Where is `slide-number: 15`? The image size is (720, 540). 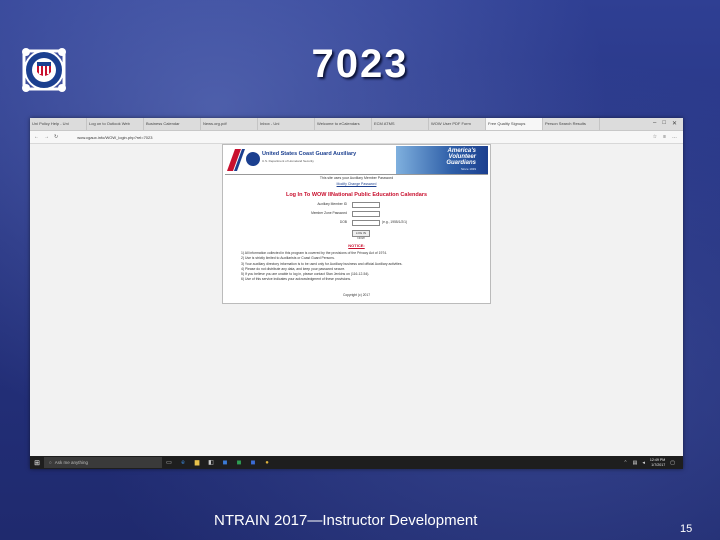 slide-number: 15 is located at coordinates (686, 529).